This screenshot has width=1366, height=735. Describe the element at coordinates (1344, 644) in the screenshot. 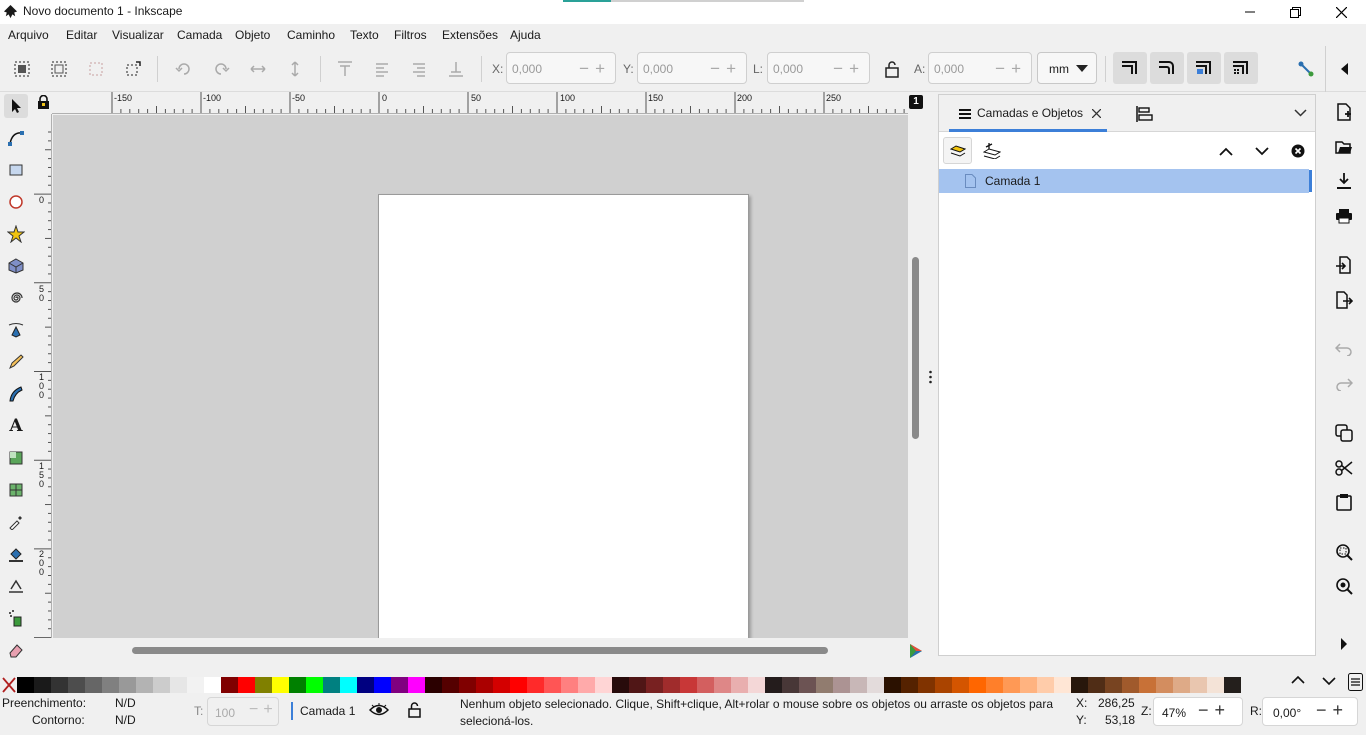

I see `more-commands-icon` at that location.